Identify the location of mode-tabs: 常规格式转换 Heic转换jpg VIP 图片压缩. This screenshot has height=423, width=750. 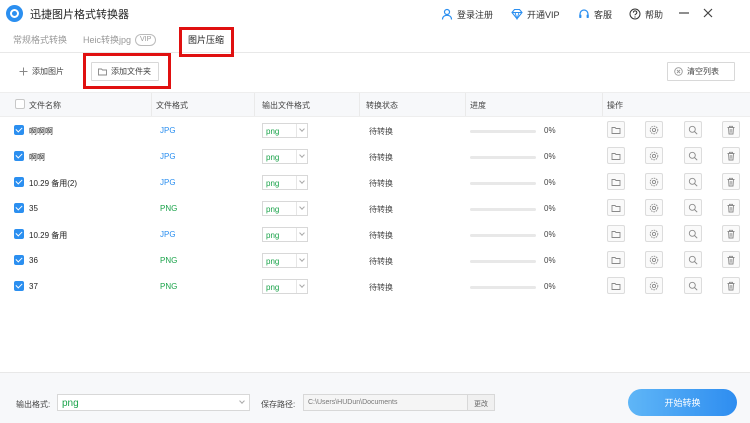
(375, 40).